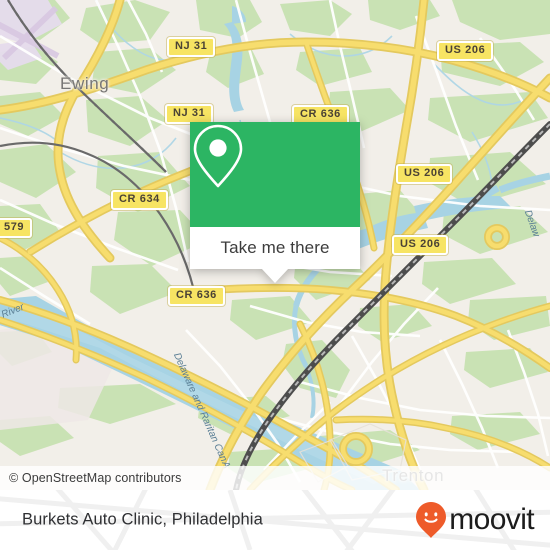  I want to click on moovit-pin-smile-icon, so click(431, 520).